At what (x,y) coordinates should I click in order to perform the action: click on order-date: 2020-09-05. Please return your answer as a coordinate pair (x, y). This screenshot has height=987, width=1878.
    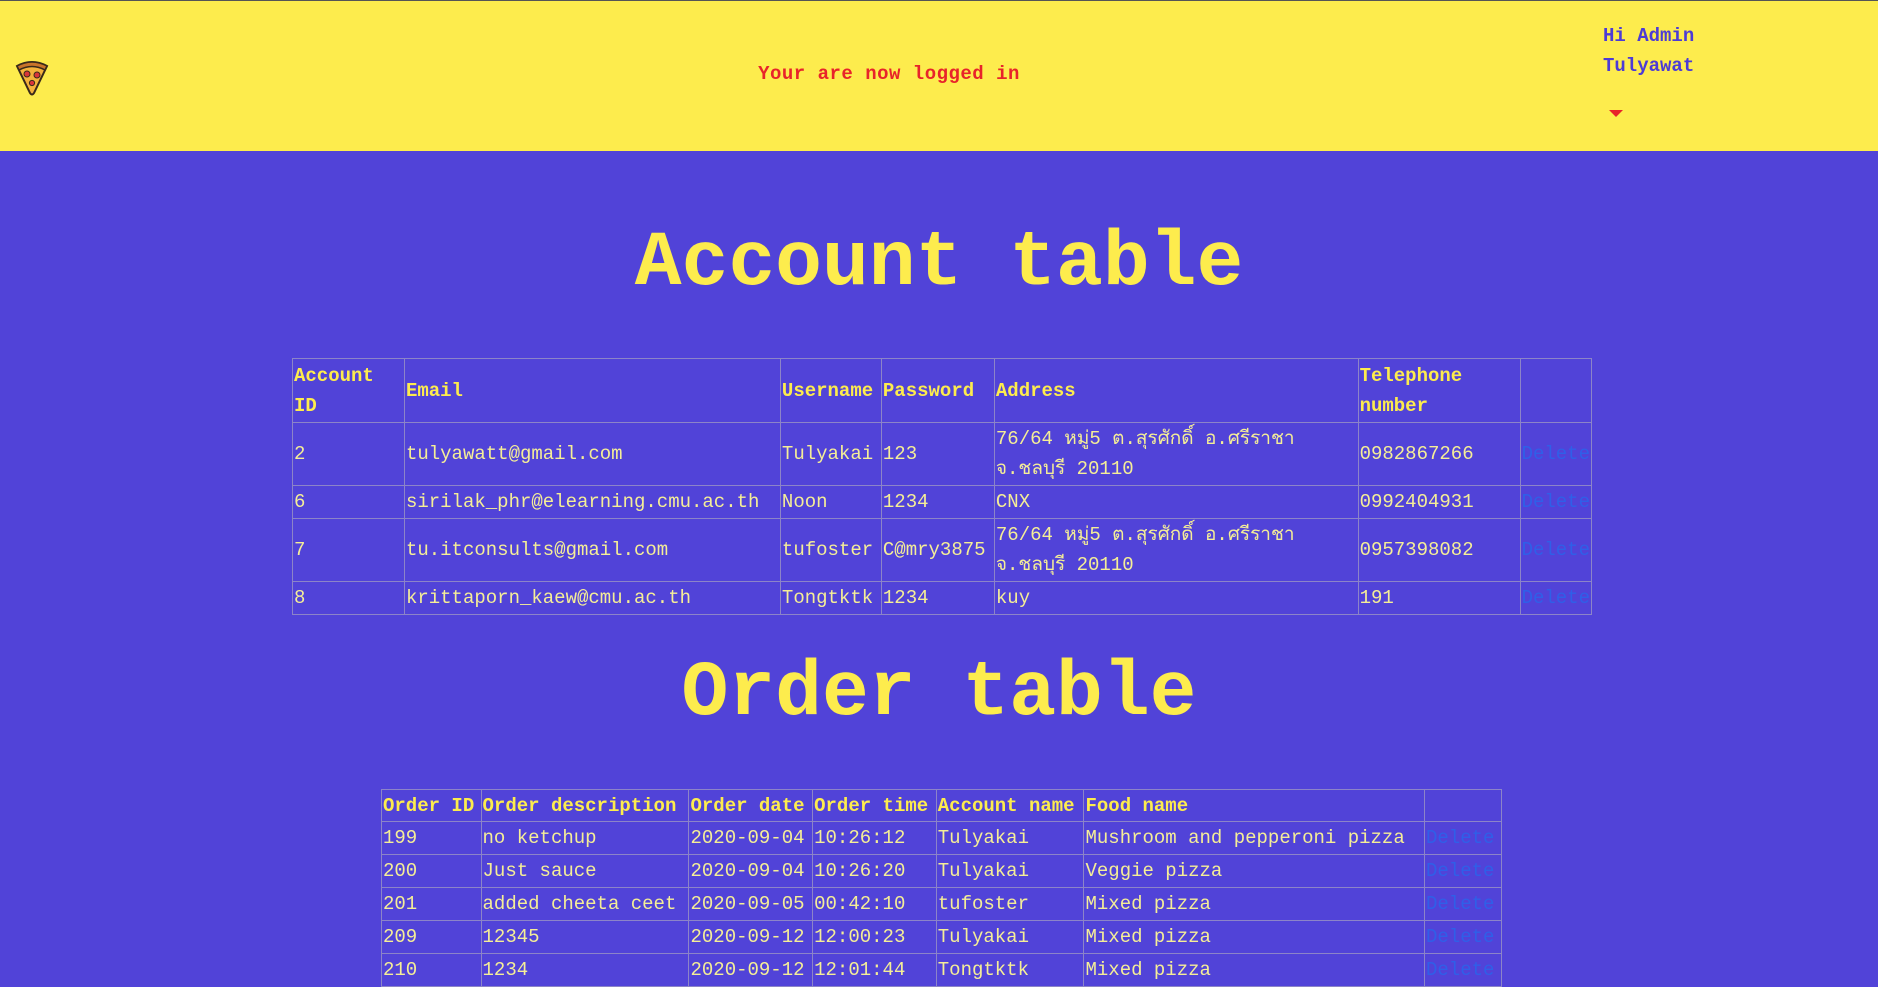
    Looking at the image, I should click on (751, 904).